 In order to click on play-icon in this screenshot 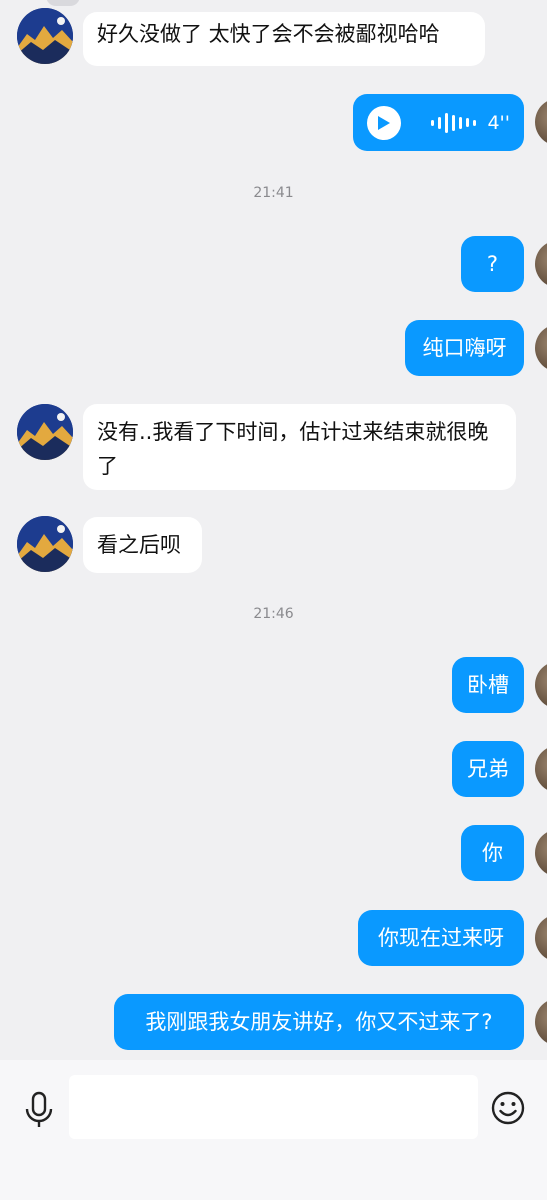, I will do `click(384, 122)`.